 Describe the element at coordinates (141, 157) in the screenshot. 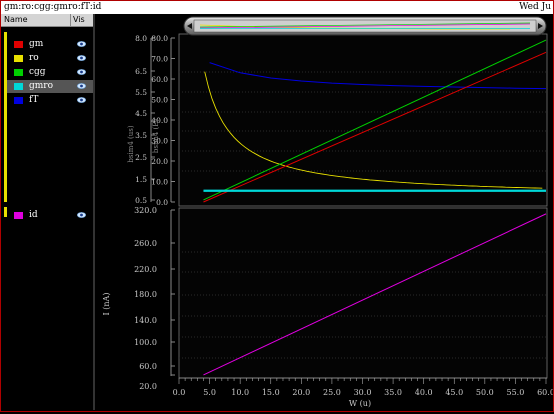

I see `left-tick-label: 2.5` at that location.